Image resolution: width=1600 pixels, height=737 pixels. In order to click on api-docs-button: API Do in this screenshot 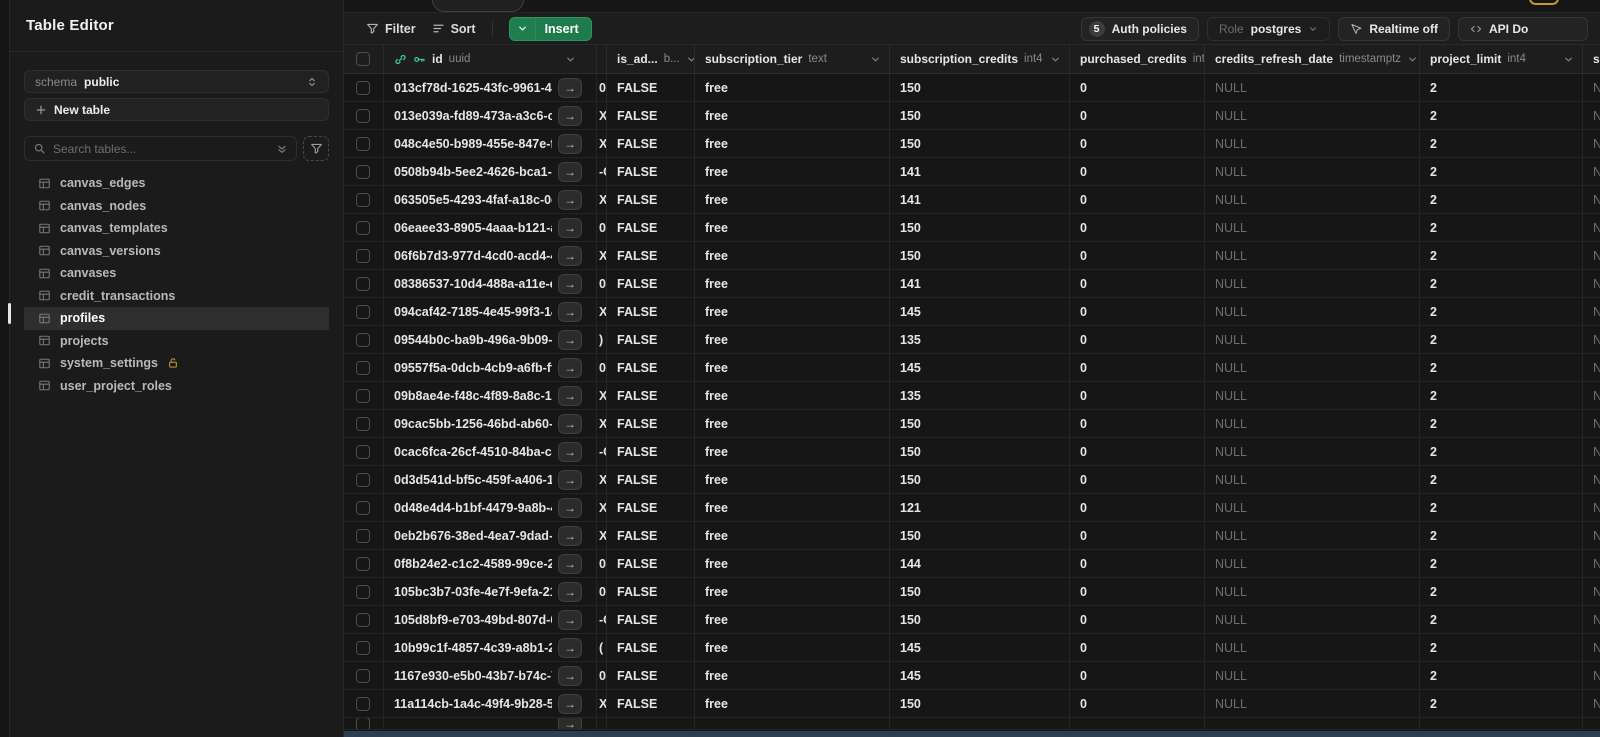, I will do `click(1523, 28)`.